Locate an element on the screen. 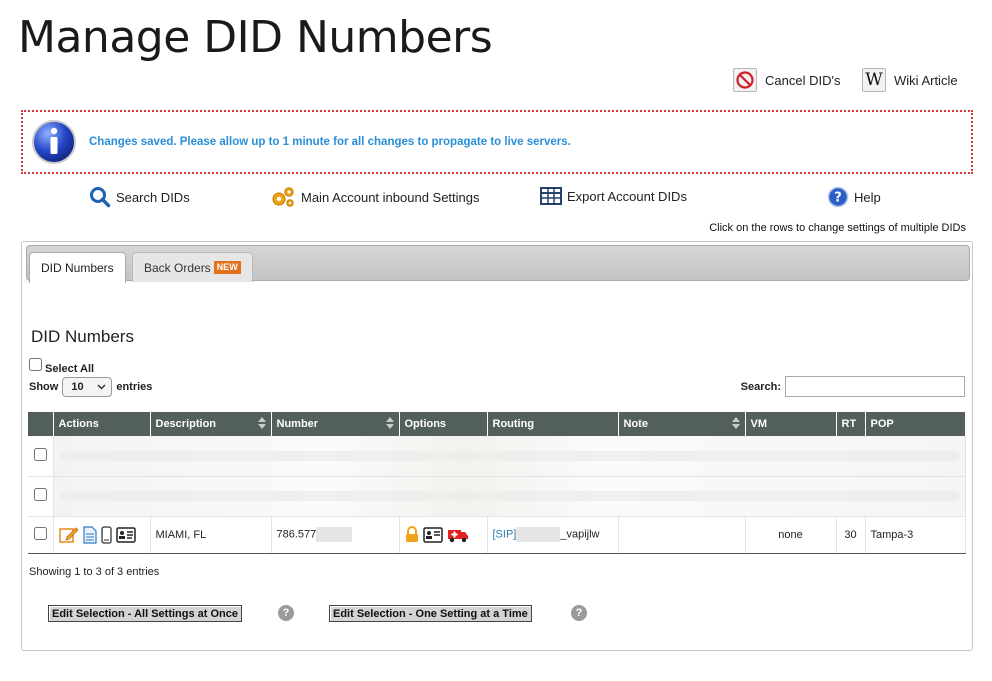  show-label: Show is located at coordinates (44, 387).